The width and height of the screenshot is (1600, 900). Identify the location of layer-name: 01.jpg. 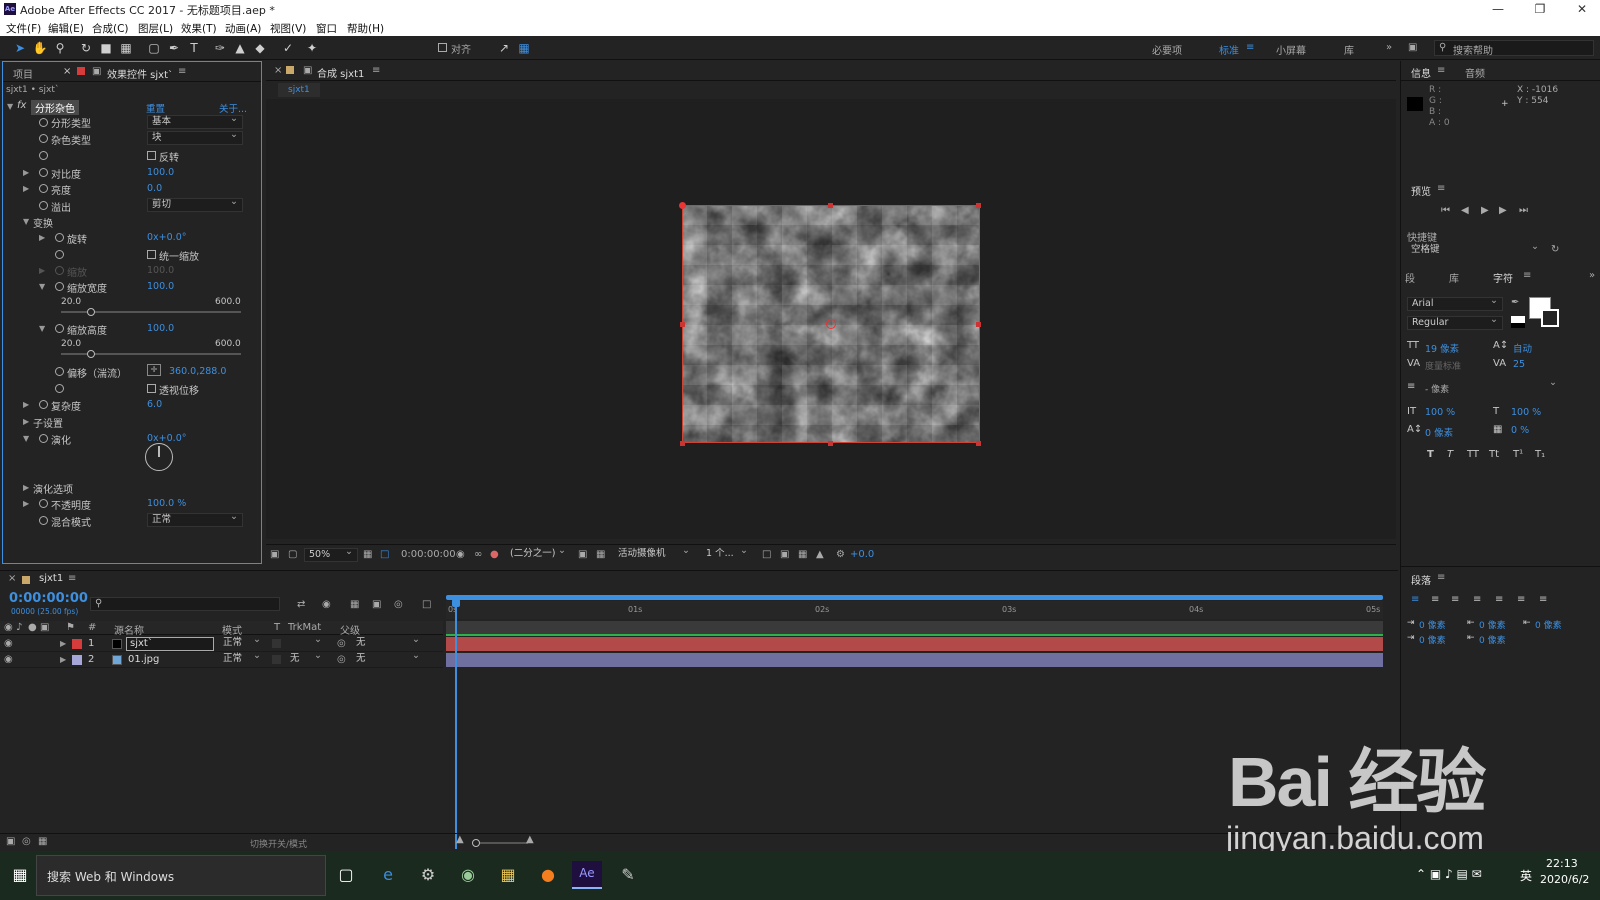
(143, 659).